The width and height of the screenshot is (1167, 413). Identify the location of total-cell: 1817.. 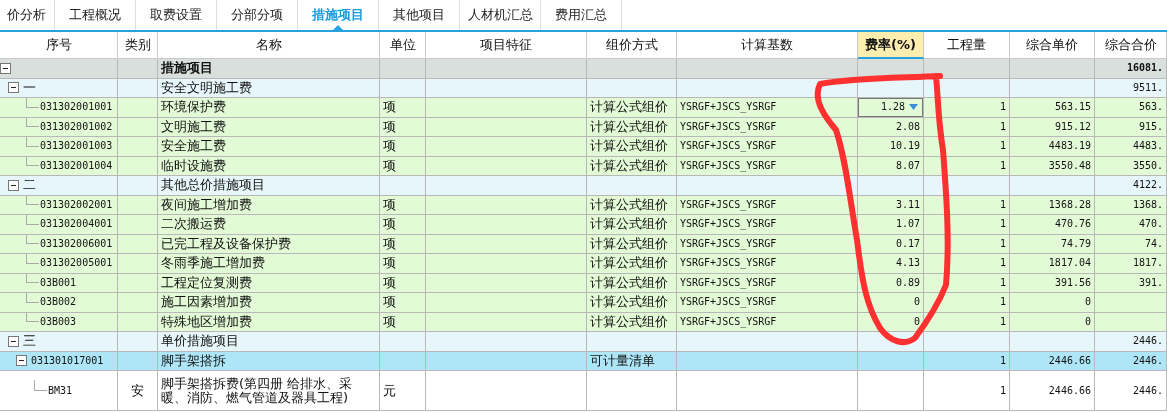
(1131, 264).